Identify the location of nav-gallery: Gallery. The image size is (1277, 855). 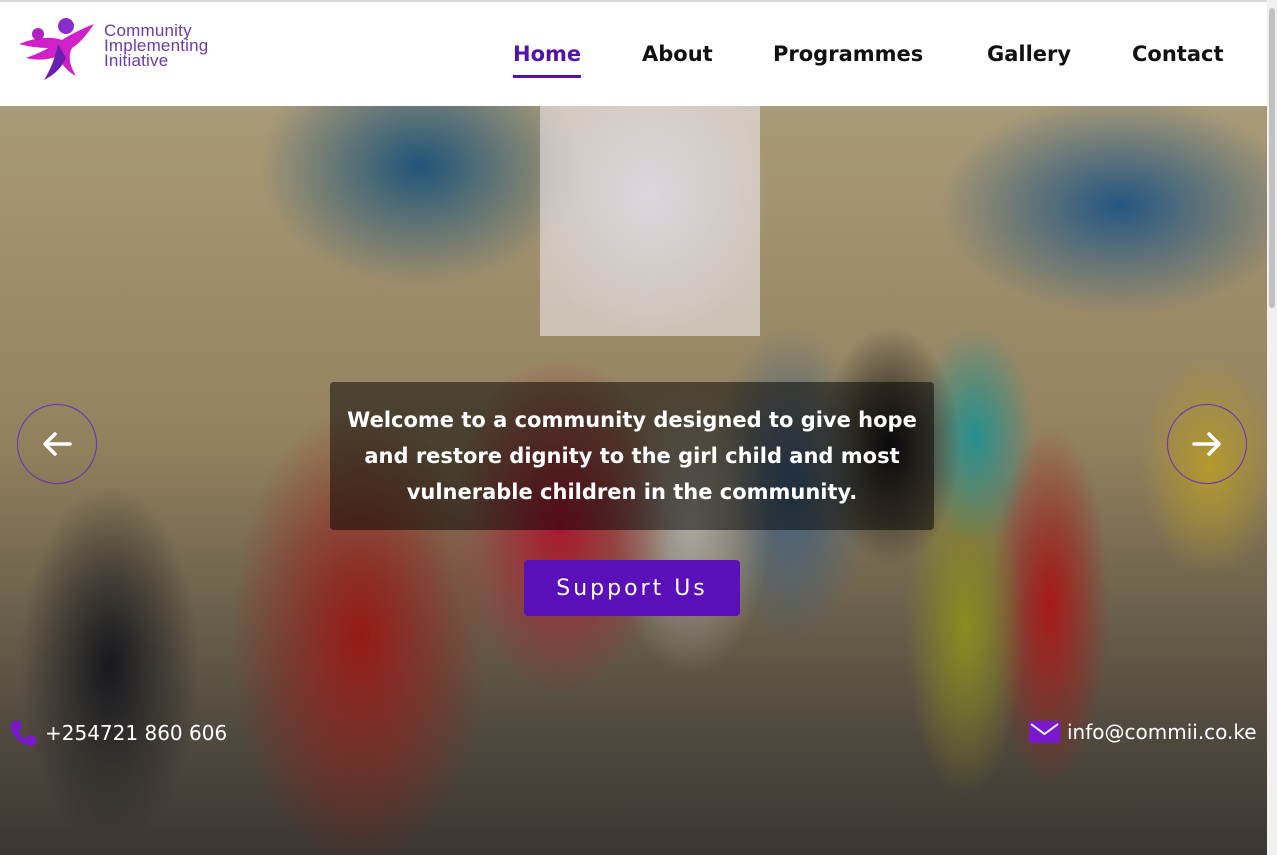
(1029, 54).